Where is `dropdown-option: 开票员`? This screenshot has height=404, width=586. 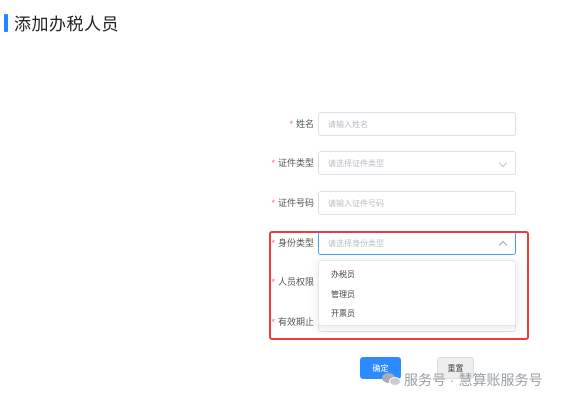
dropdown-option: 开票员 is located at coordinates (417, 314).